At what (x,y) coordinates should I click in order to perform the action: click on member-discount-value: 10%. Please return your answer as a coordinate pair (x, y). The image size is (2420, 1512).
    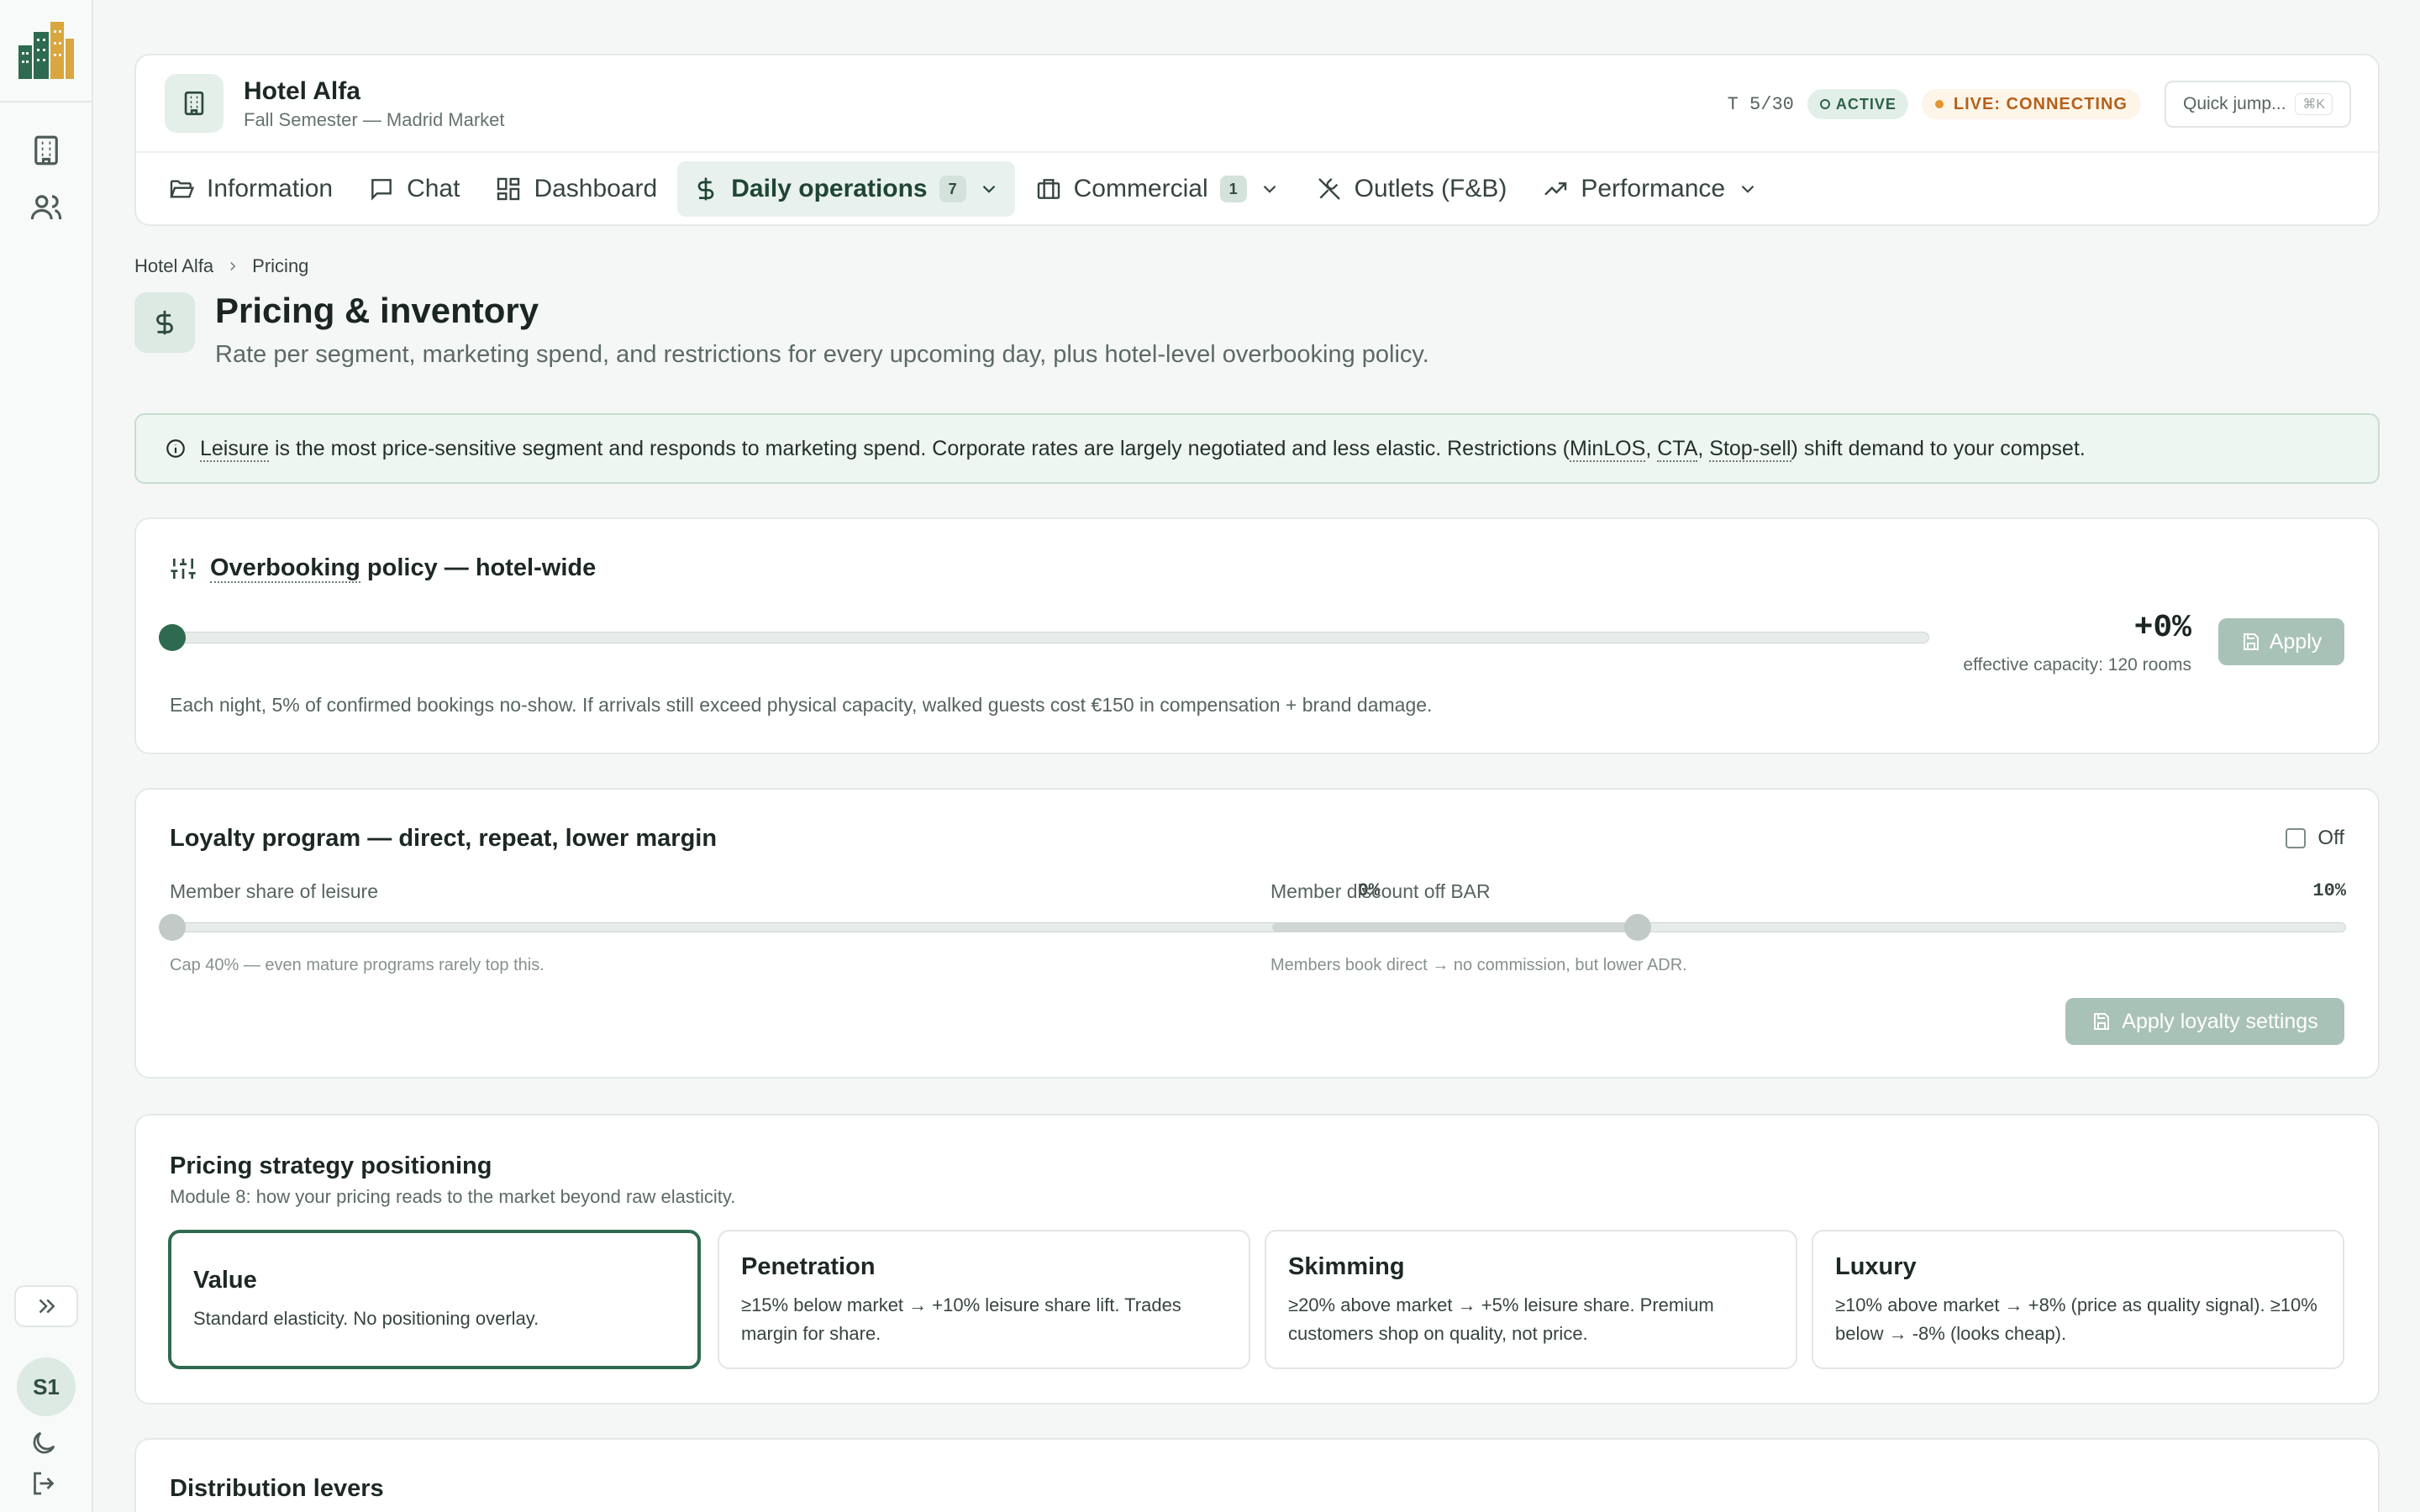
    Looking at the image, I should click on (2329, 890).